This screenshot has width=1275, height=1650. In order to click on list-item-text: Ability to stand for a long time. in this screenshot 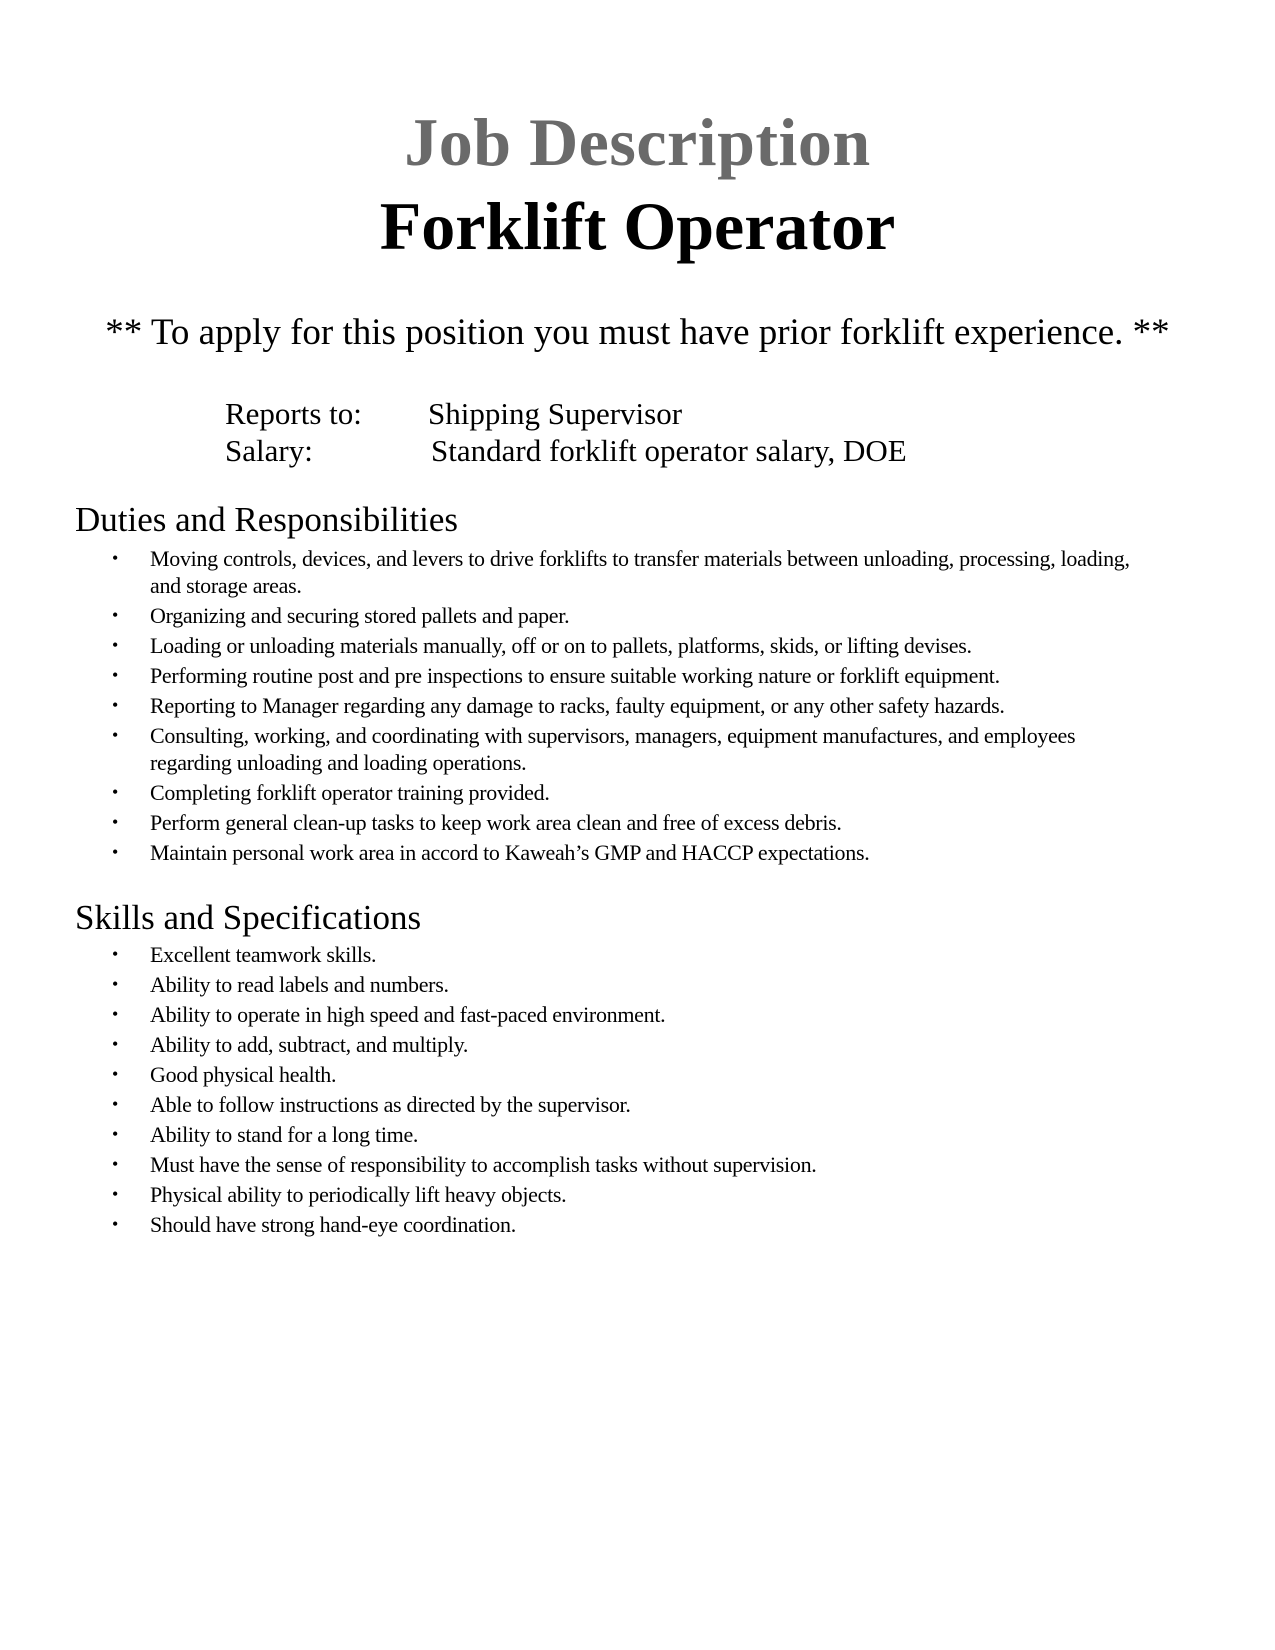, I will do `click(284, 1134)`.